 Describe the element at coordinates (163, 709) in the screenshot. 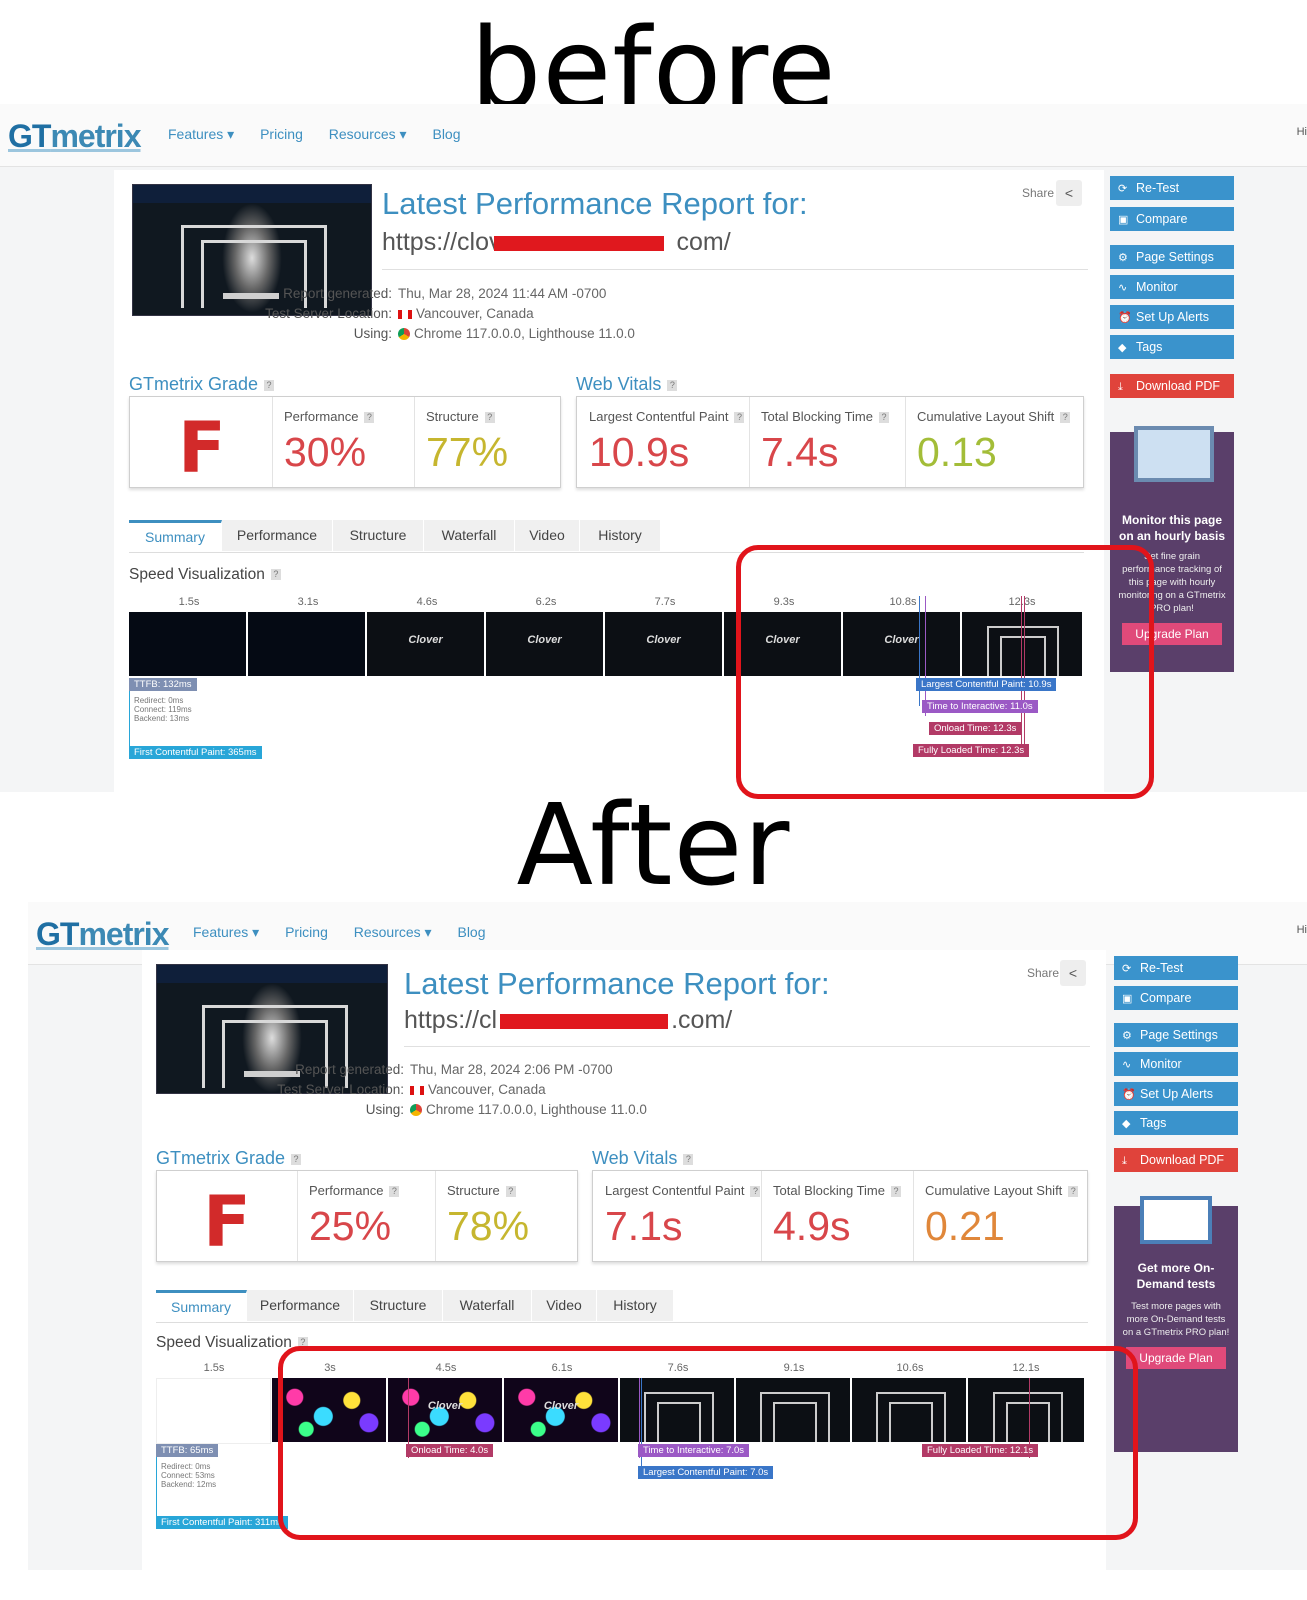

I see `timing-breakdown: Redirect: 0ms Connect: 119ms Backend: 13ms` at that location.